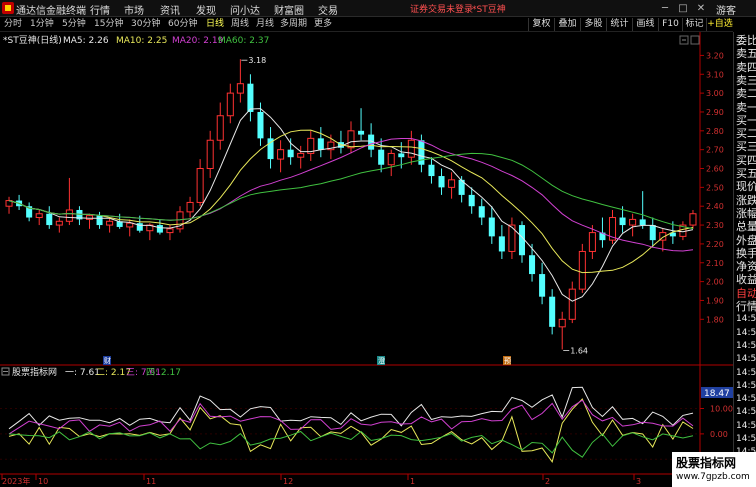 This screenshot has width=756, height=487. What do you see at coordinates (42, 24) in the screenshot?
I see `period-tab-1min: 1分钟` at bounding box center [42, 24].